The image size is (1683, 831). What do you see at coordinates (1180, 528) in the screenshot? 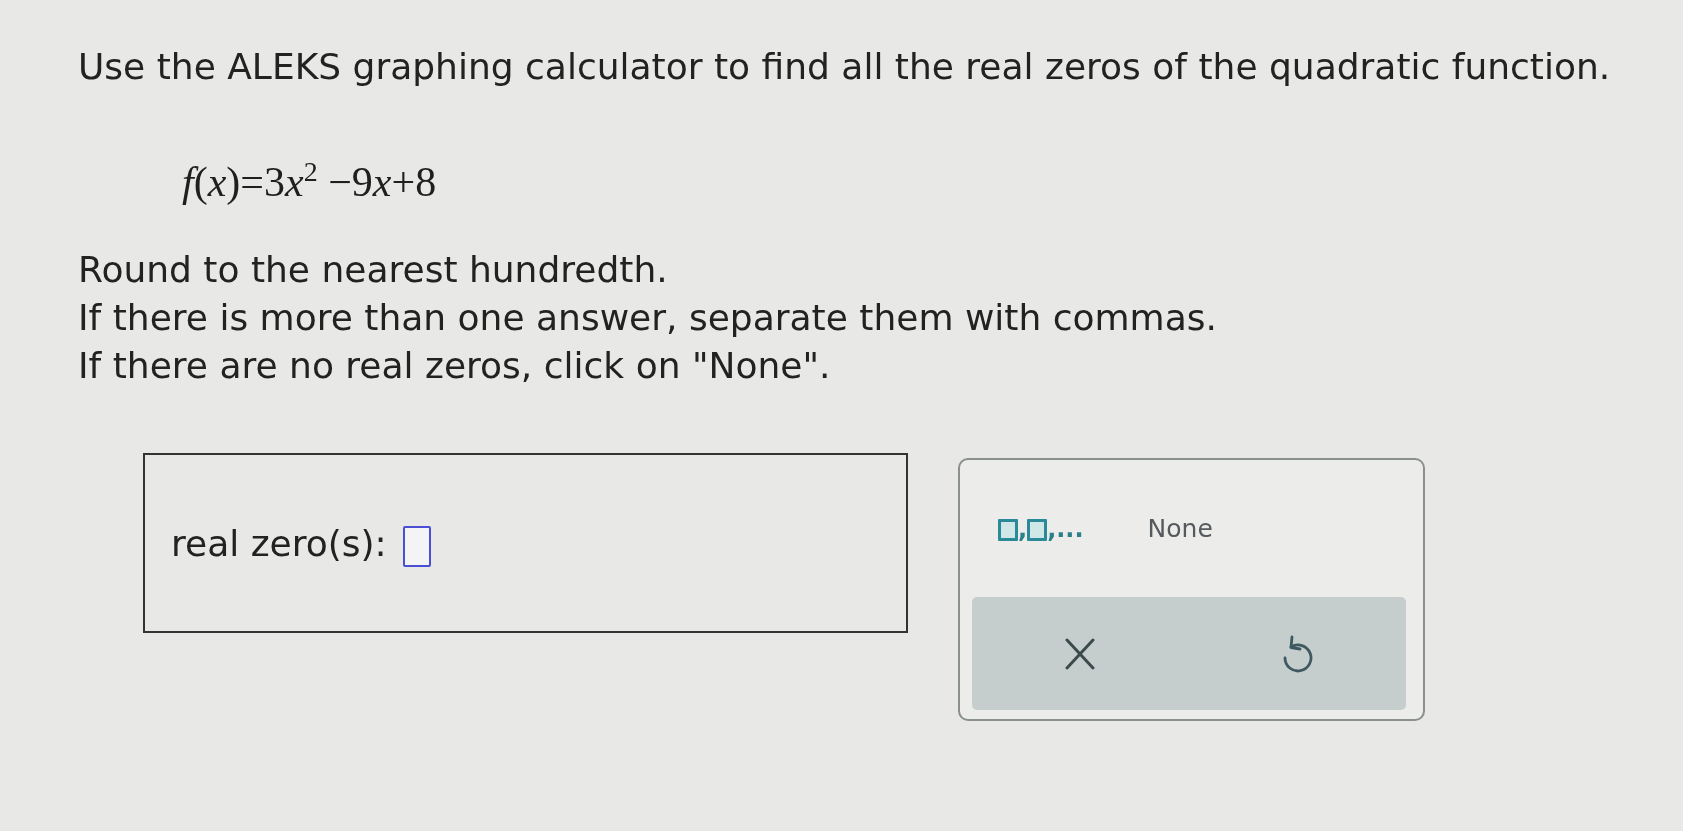
I see `none-button: None` at bounding box center [1180, 528].